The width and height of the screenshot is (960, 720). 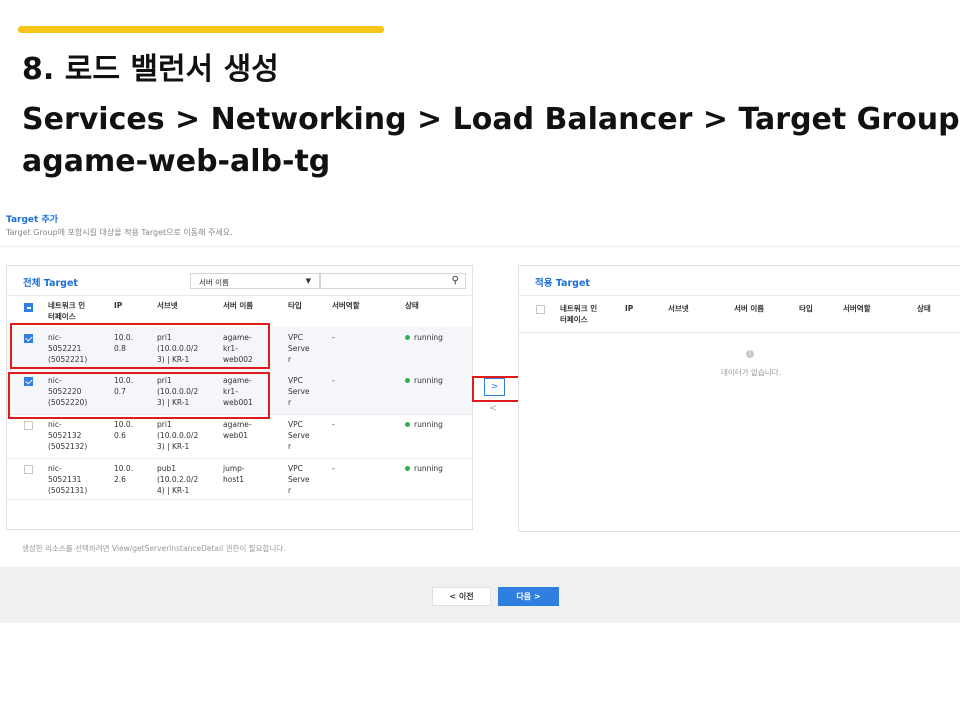 What do you see at coordinates (178, 435) in the screenshot?
I see `cell-subnet: pri1 (10.0.0.0/2 3) | KR-1` at bounding box center [178, 435].